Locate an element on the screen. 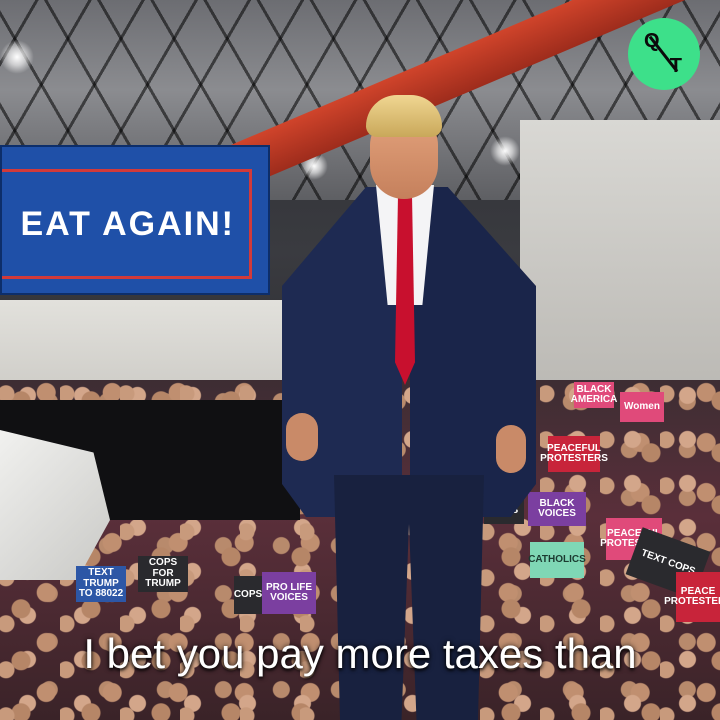  crowd-sign: BLACK AMERICA is located at coordinates (594, 395).